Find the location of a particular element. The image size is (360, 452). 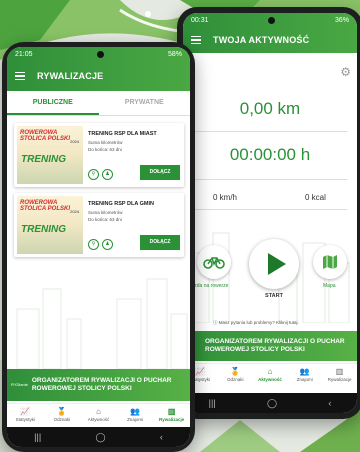

app-bar: TWOJA AKTYWNOŚĆ is located at coordinates (270, 40).